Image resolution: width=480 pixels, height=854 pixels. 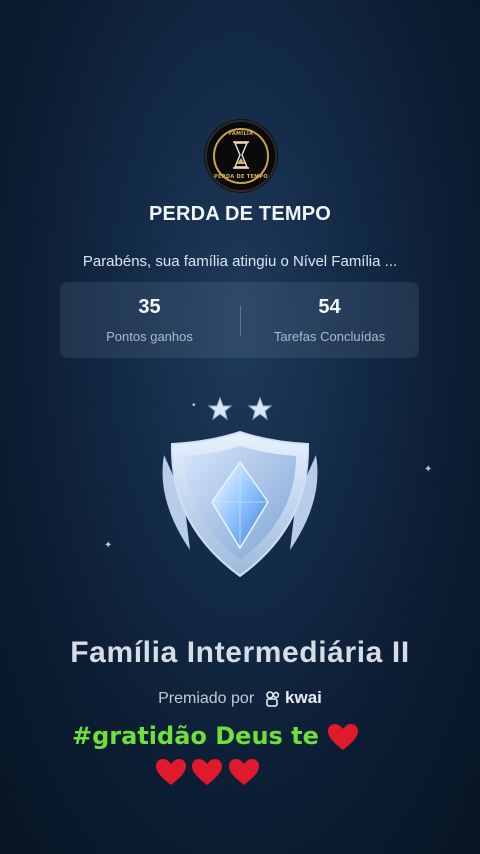 I want to click on hourglass-icon, so click(x=241, y=155).